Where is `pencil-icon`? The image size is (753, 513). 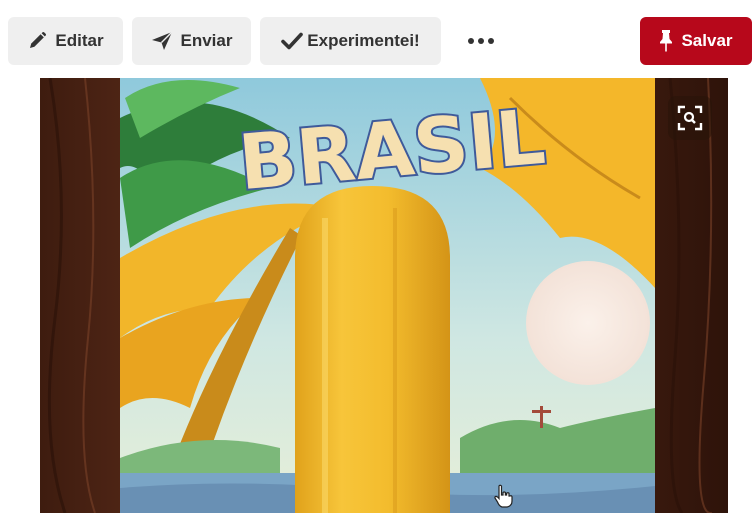
pencil-icon is located at coordinates (38, 39).